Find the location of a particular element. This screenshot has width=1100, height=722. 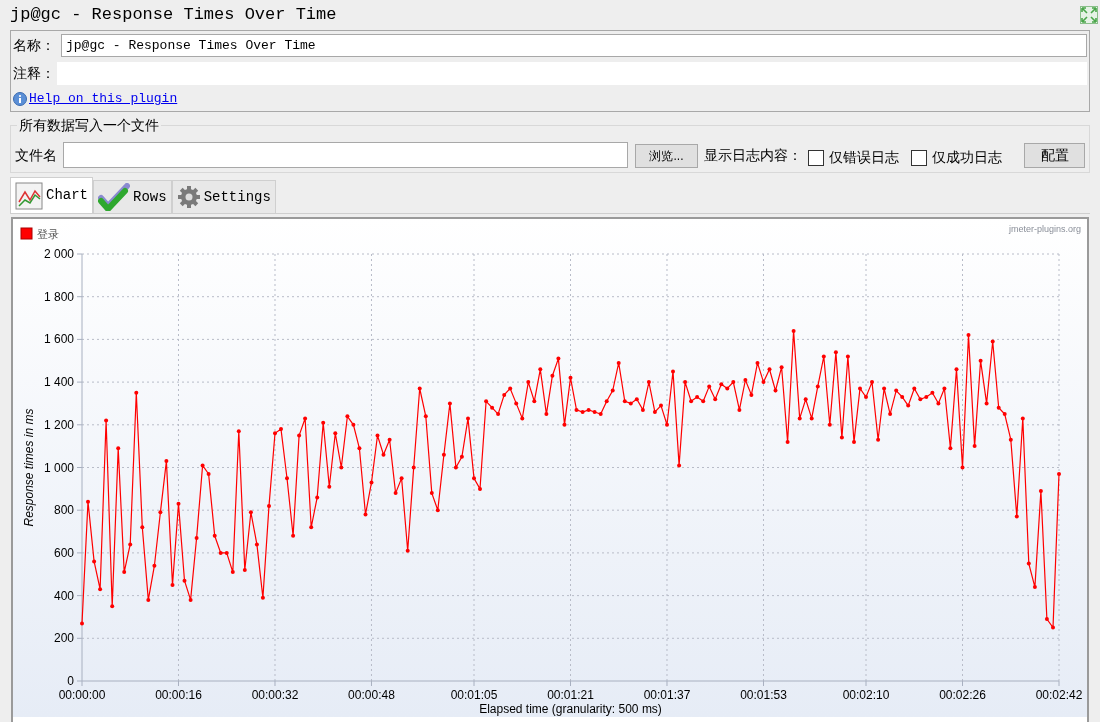

help-link: Help on this plugin is located at coordinates (103, 99).